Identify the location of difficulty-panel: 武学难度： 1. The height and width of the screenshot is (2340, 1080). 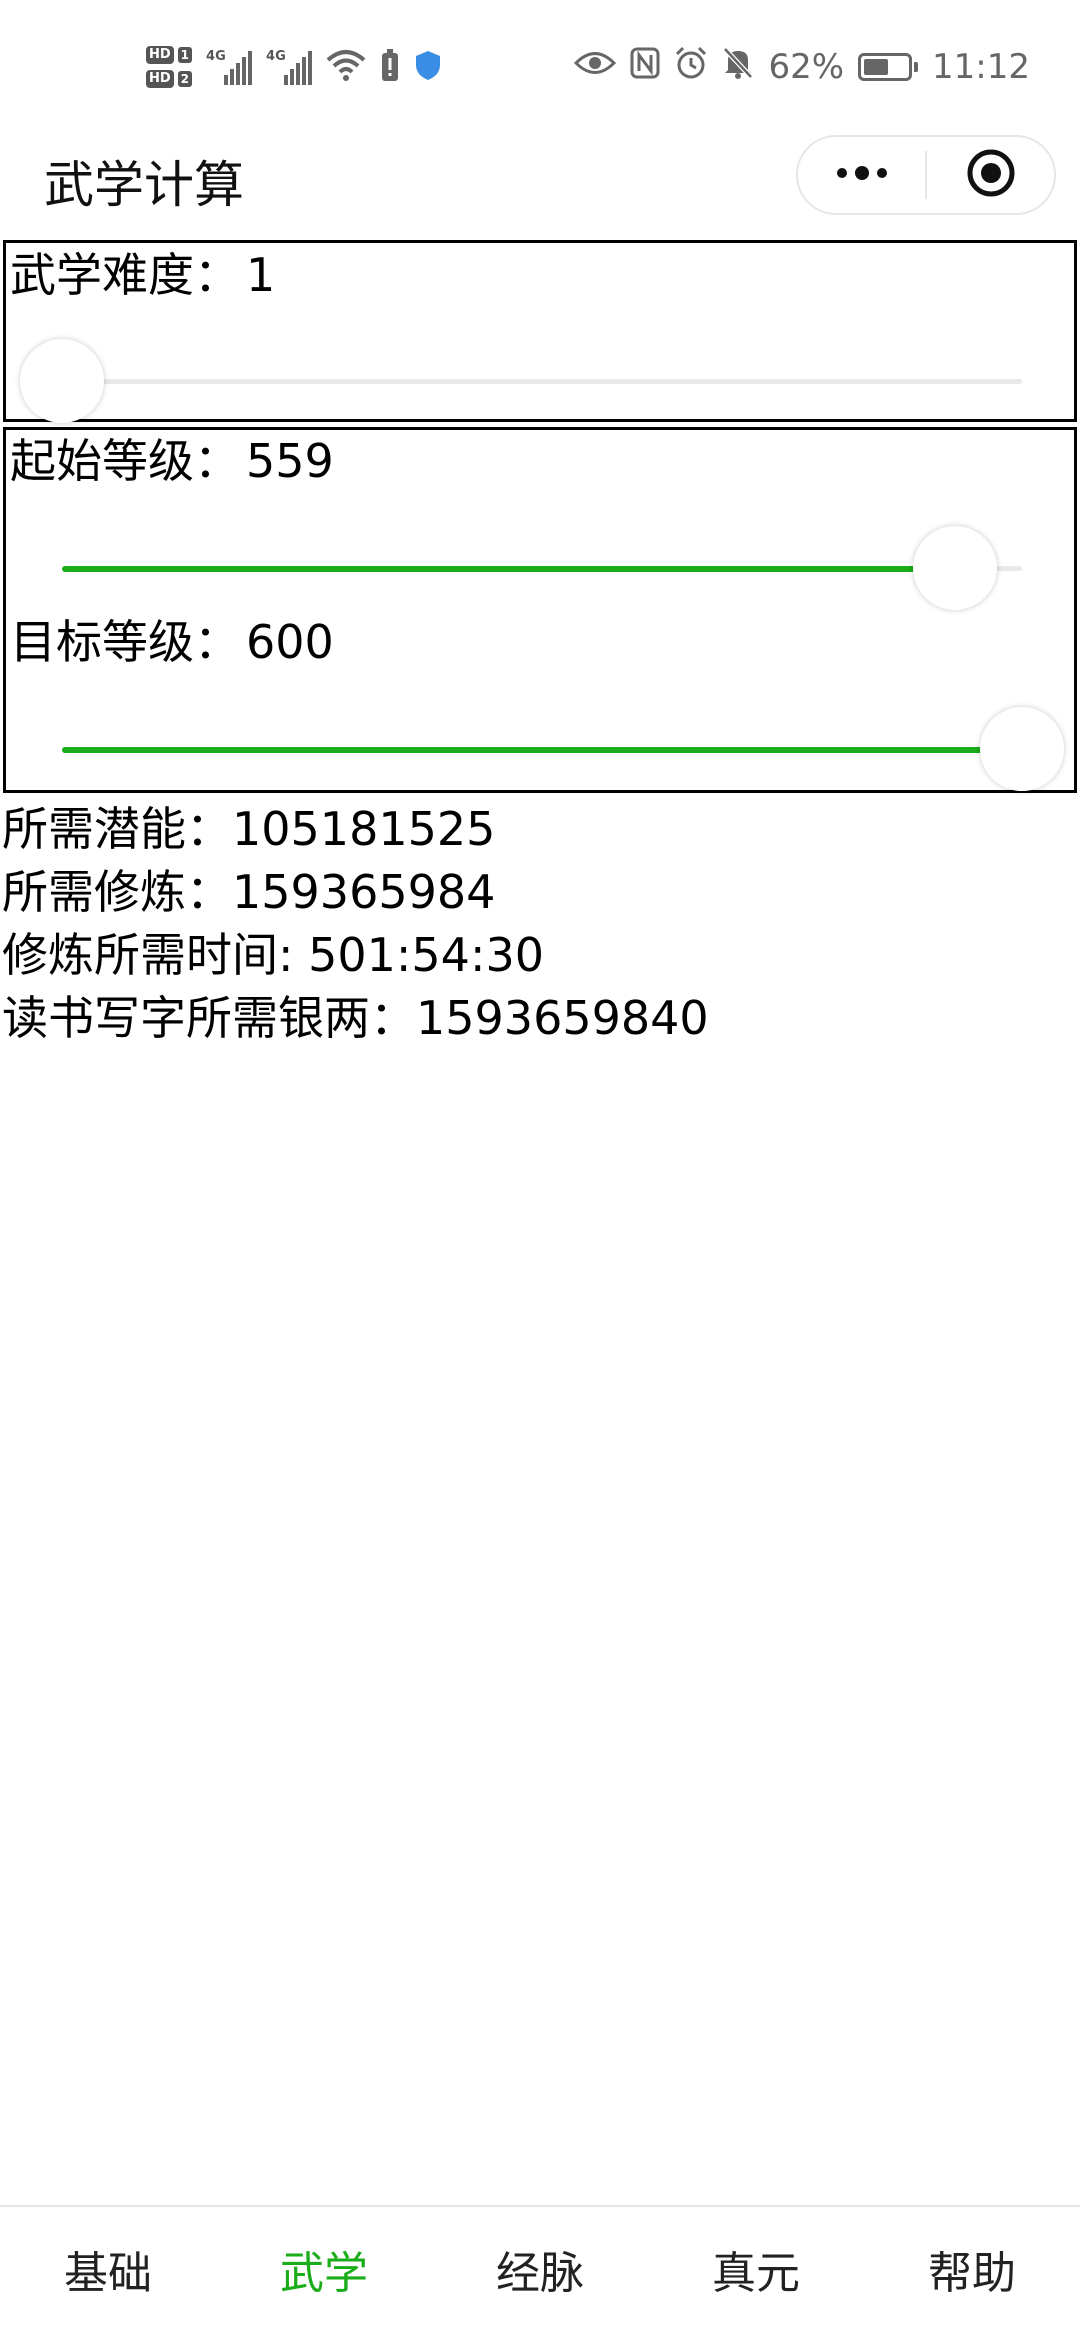
(540, 331).